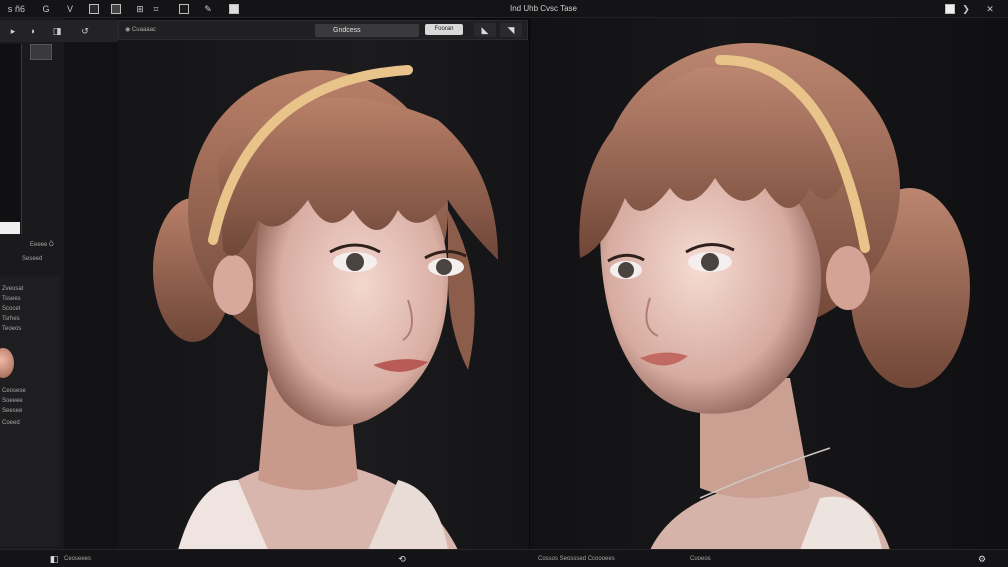 This screenshot has height=567, width=1008. Describe the element at coordinates (140, 9) in the screenshot. I see `grid-icon: ⊞` at that location.